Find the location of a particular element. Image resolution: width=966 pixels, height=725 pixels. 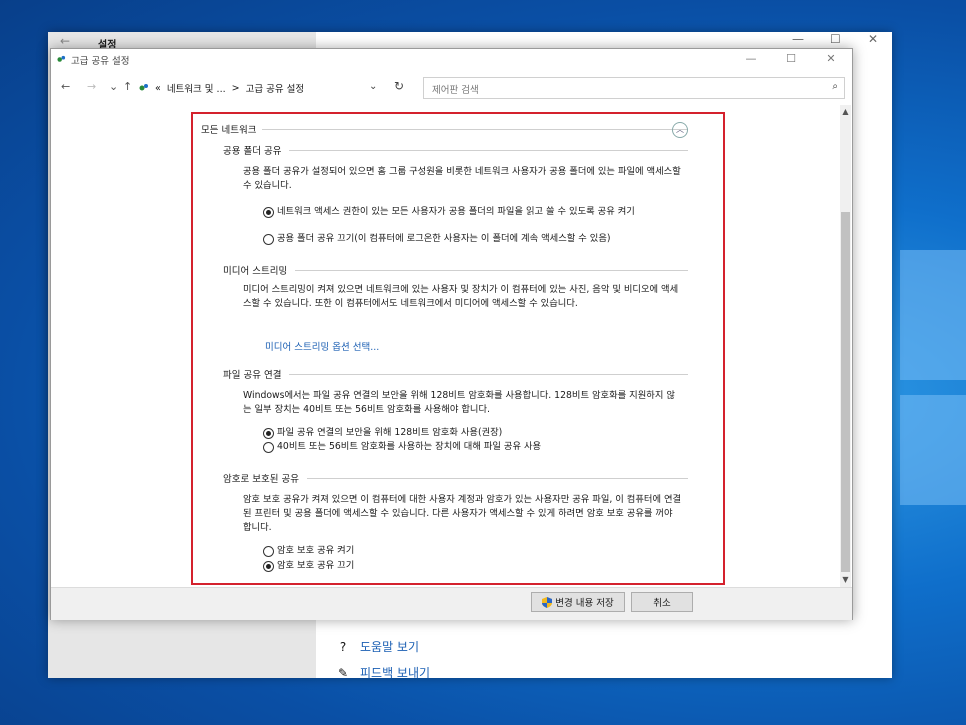

breadcrumb-prefix: « is located at coordinates (158, 88).